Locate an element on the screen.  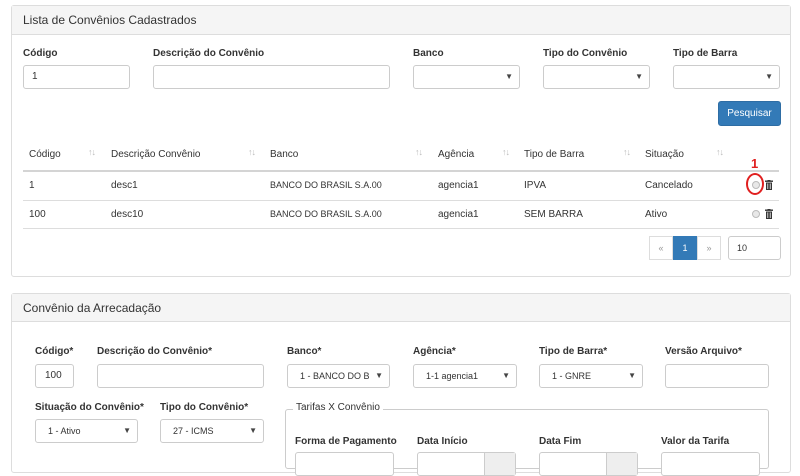
agencia-select-value: 1-1 agencia1 is located at coordinates (452, 376).